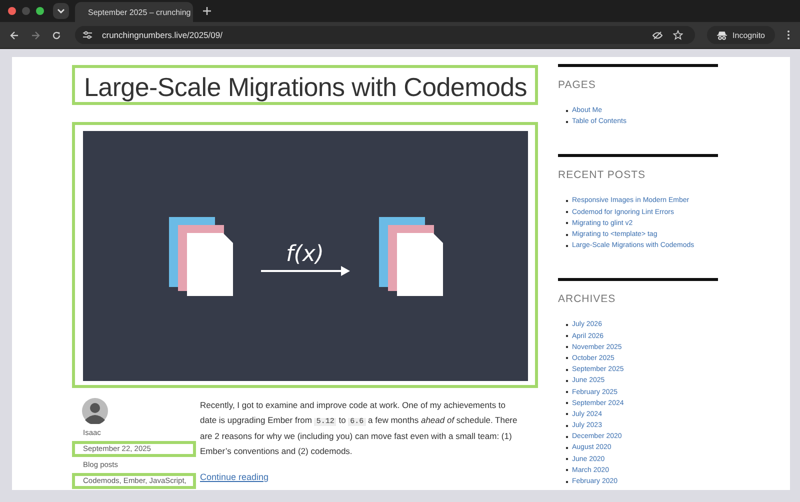 The image size is (800, 502). I want to click on widget-heading: ARCHIVES, so click(587, 299).